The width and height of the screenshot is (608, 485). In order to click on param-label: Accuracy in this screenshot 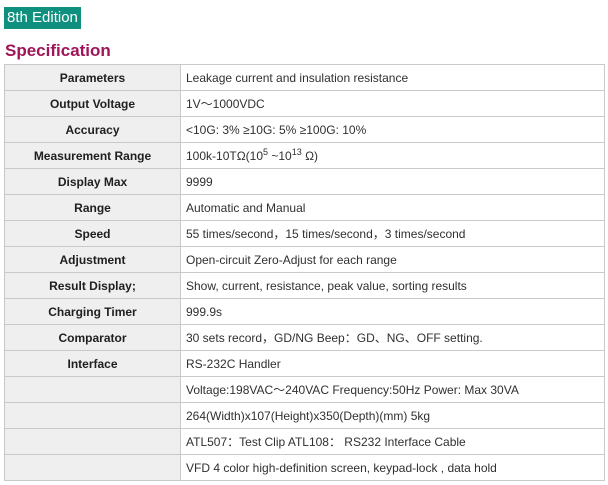, I will do `click(92, 129)`.